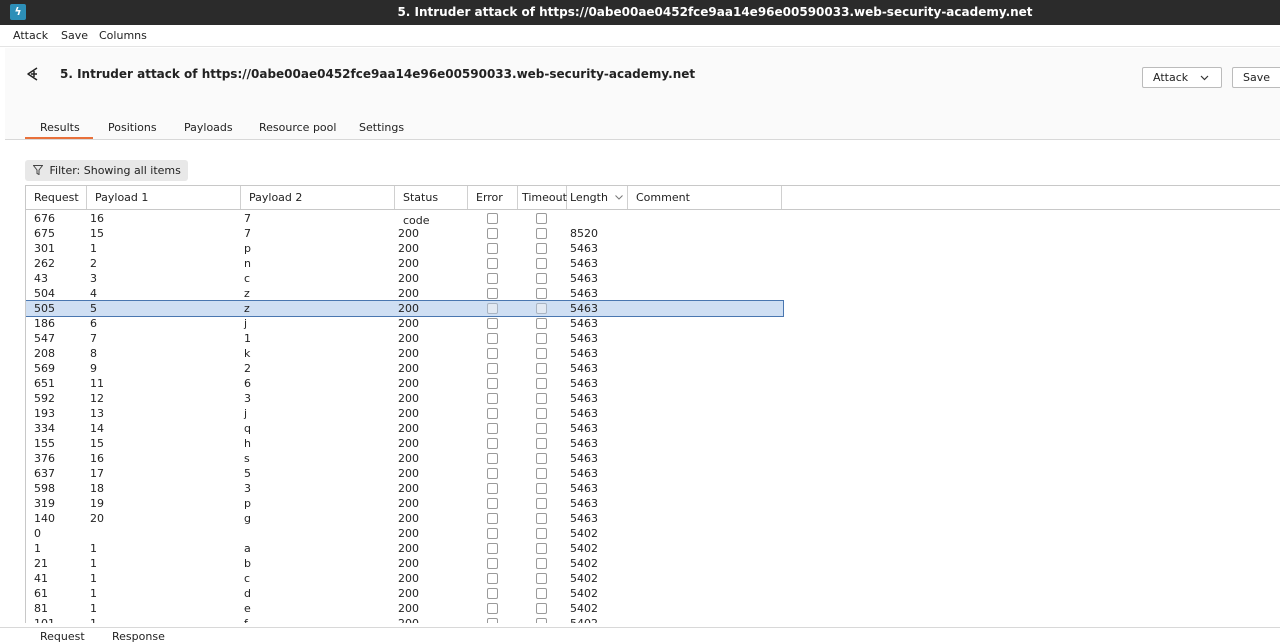 This screenshot has height=643, width=1280. Describe the element at coordinates (584, 233) in the screenshot. I see `cell-length: 8520` at that location.